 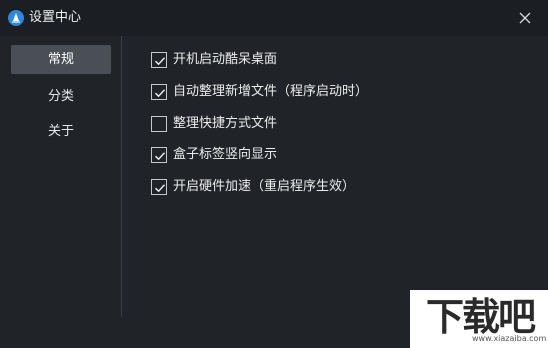 I want to click on auto-organize-checkbox, so click(x=159, y=92).